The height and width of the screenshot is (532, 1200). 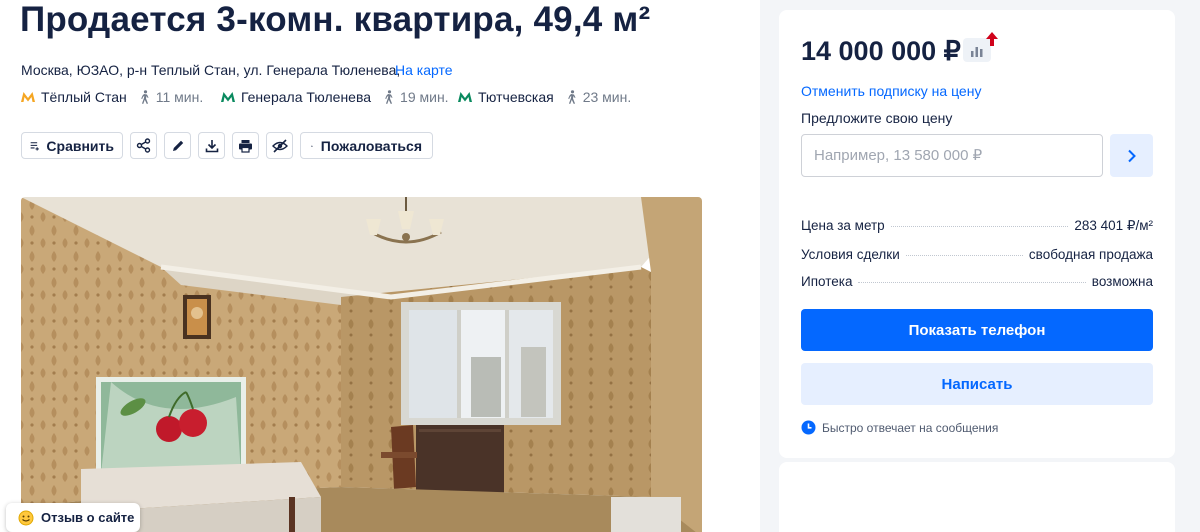 I want to click on detail-row-price-per-meter: Цена за метр 283 401 ₽/м², so click(x=977, y=226).